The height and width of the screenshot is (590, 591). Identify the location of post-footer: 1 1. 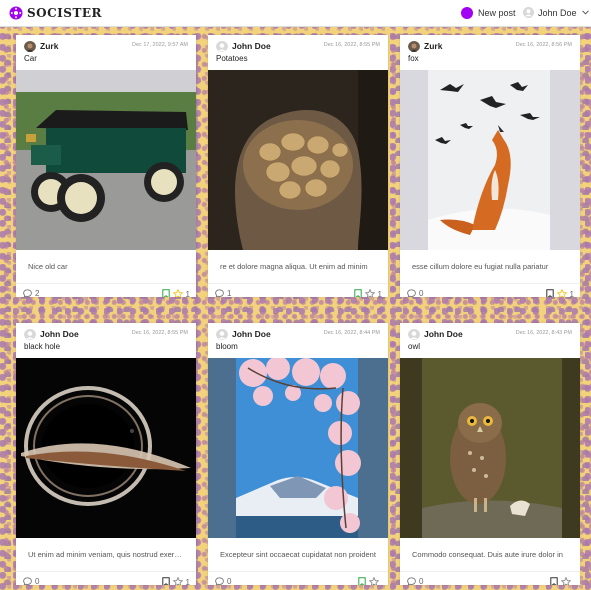
(298, 290).